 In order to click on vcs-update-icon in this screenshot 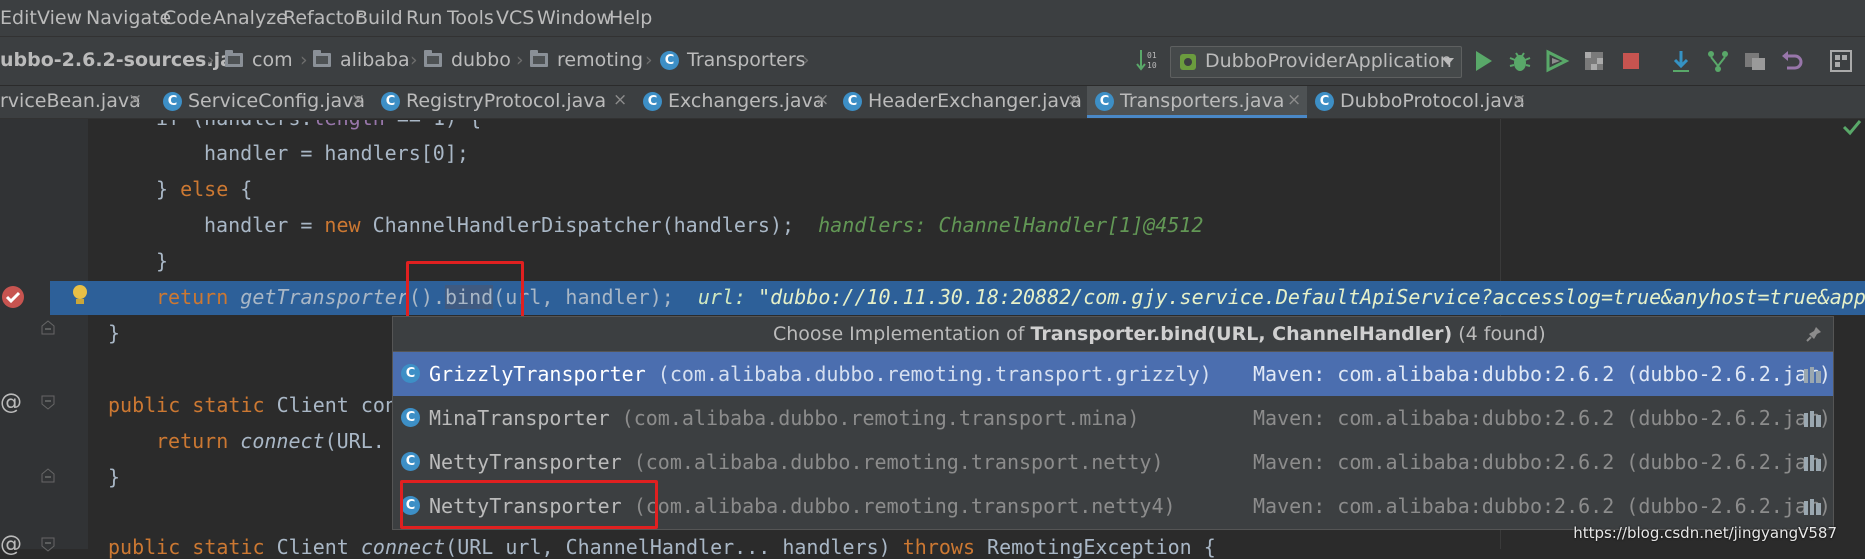, I will do `click(1681, 61)`.